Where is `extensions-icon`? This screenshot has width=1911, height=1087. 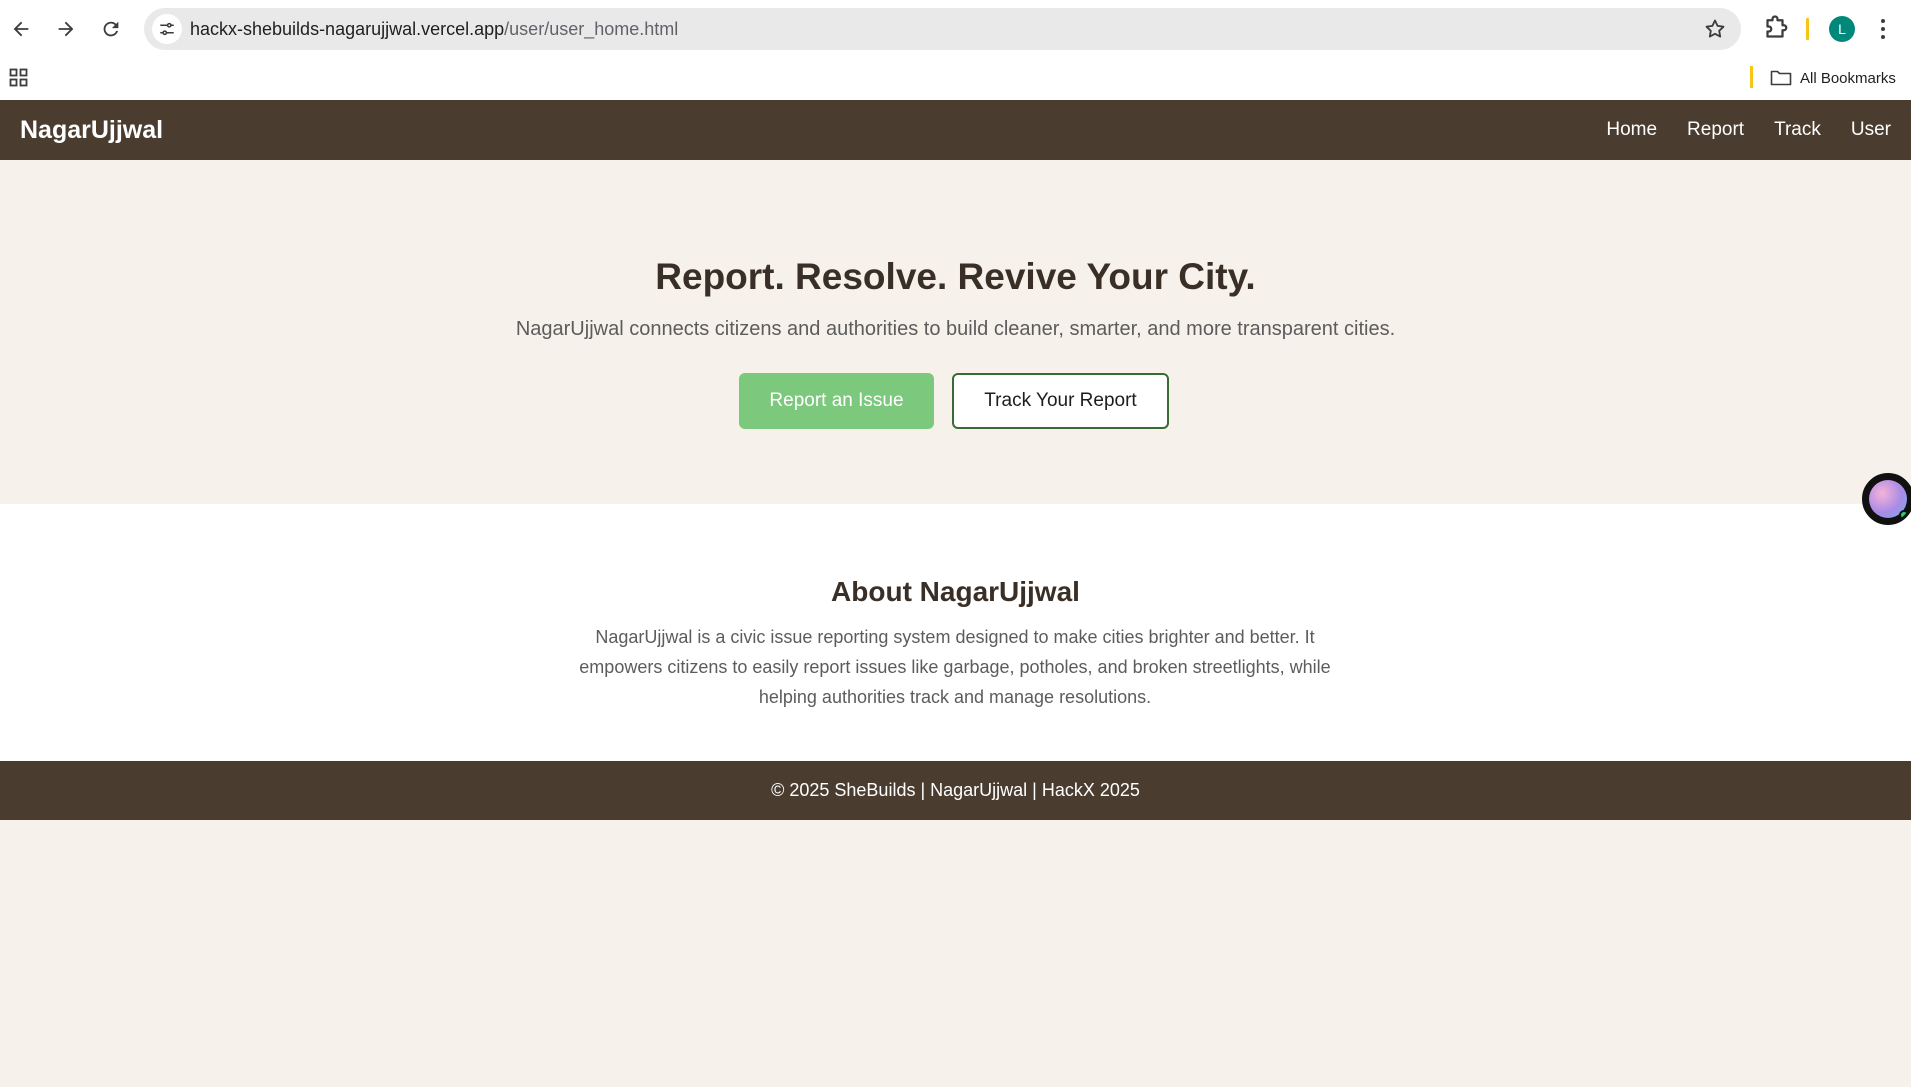
extensions-icon is located at coordinates (1775, 29).